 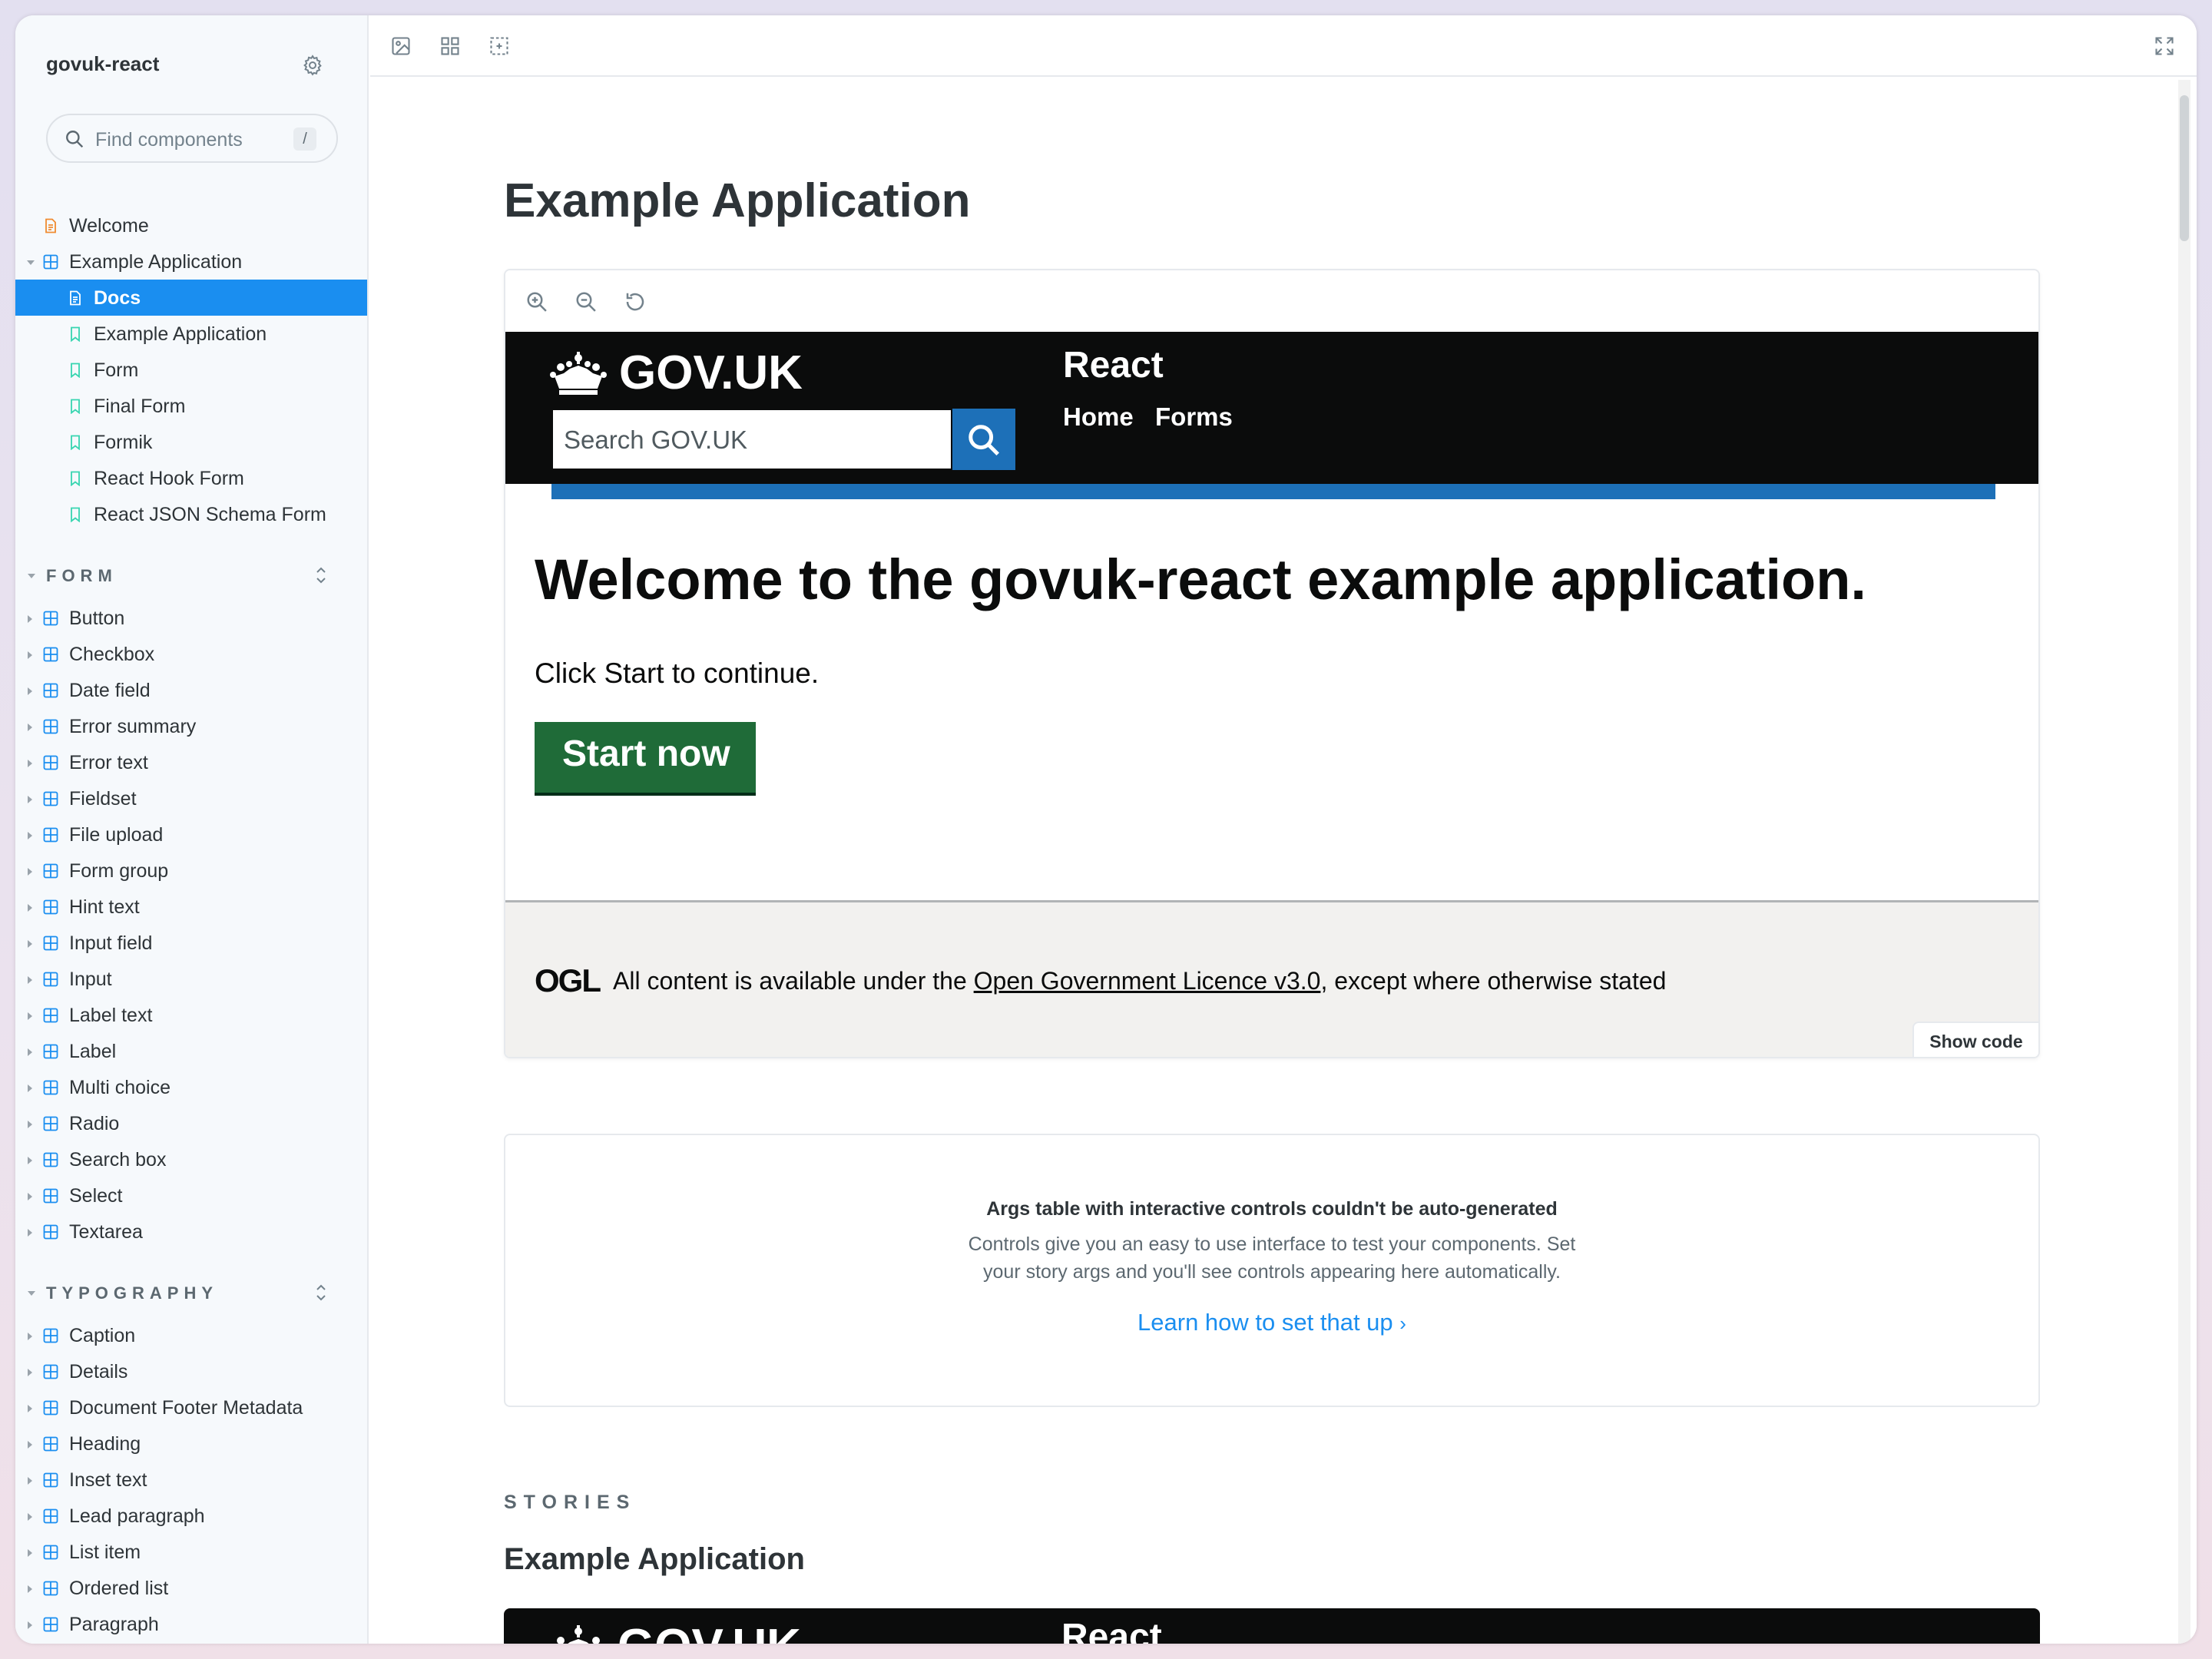 What do you see at coordinates (499, 46) in the screenshot?
I see `outline-icon` at bounding box center [499, 46].